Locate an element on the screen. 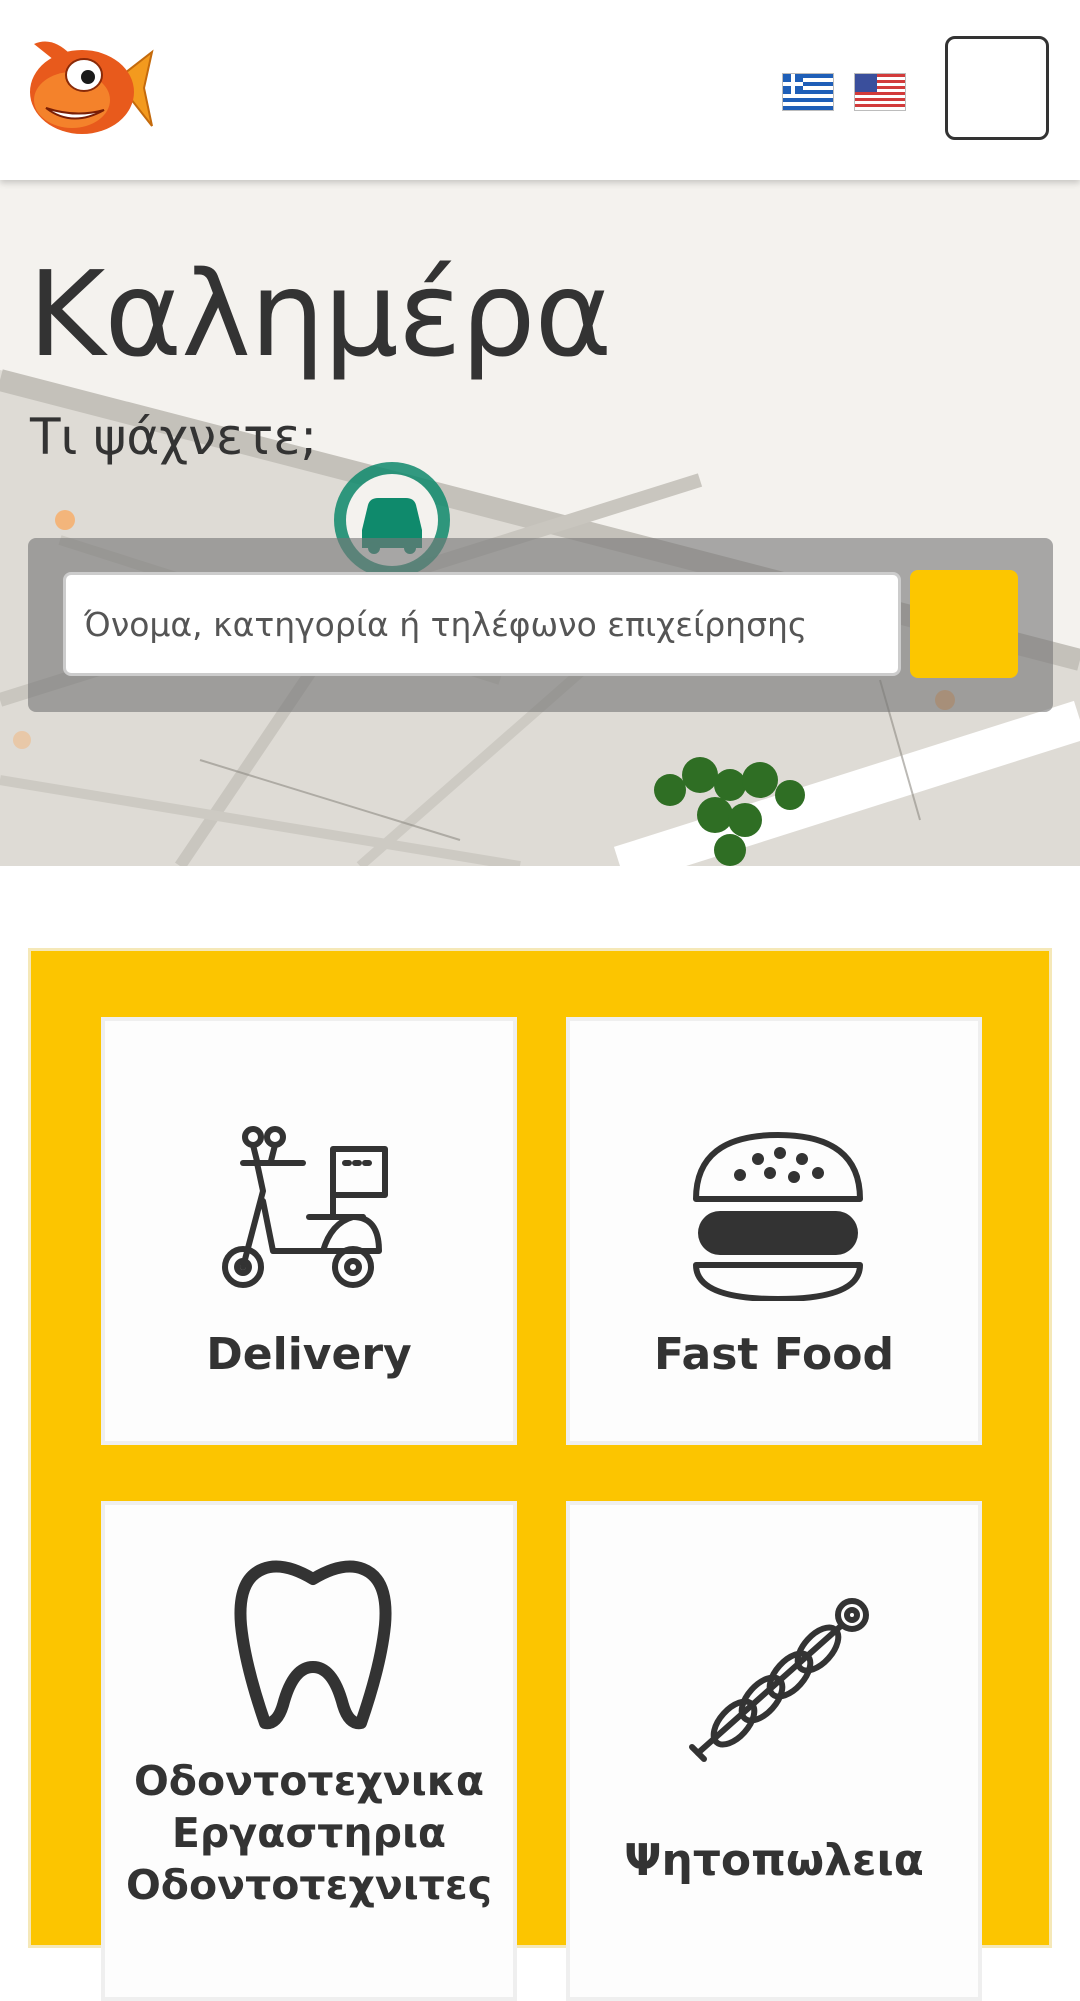 This screenshot has width=1080, height=2001. search-panel is located at coordinates (540, 625).